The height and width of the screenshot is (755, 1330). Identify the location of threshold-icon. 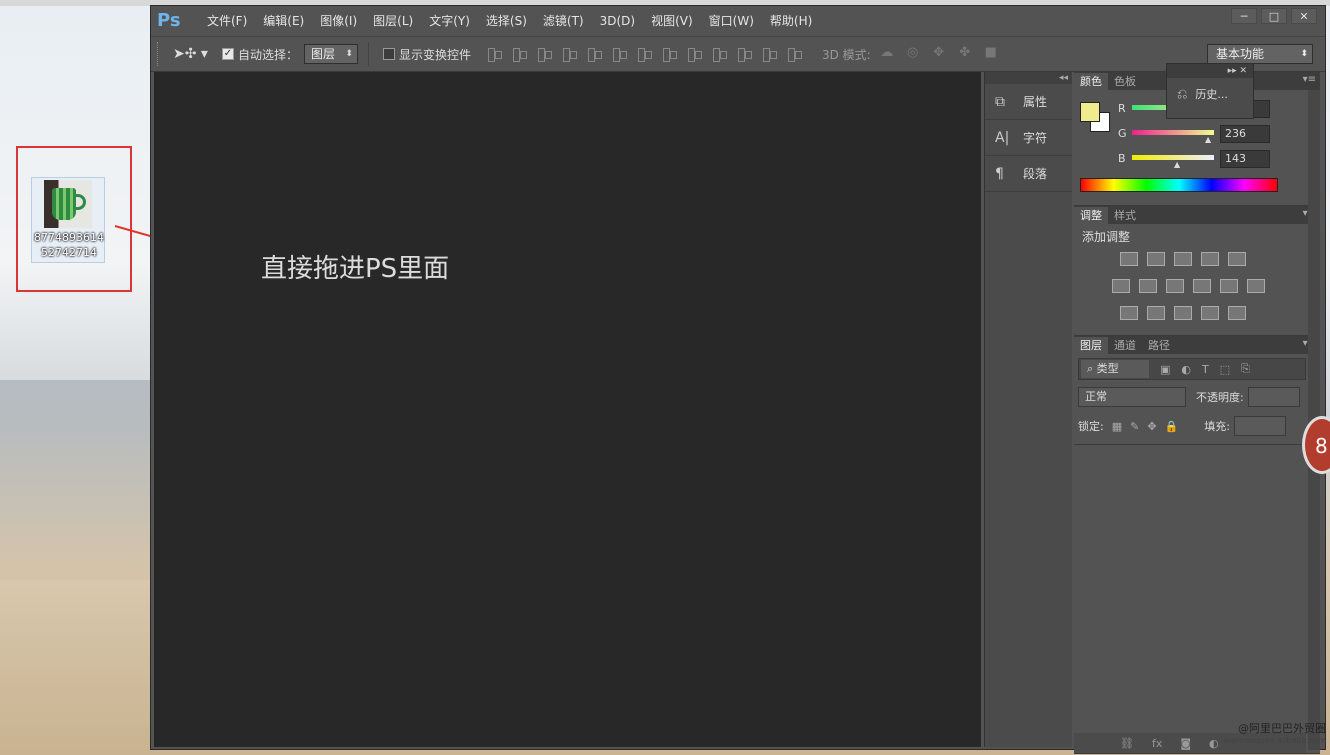
(1183, 313).